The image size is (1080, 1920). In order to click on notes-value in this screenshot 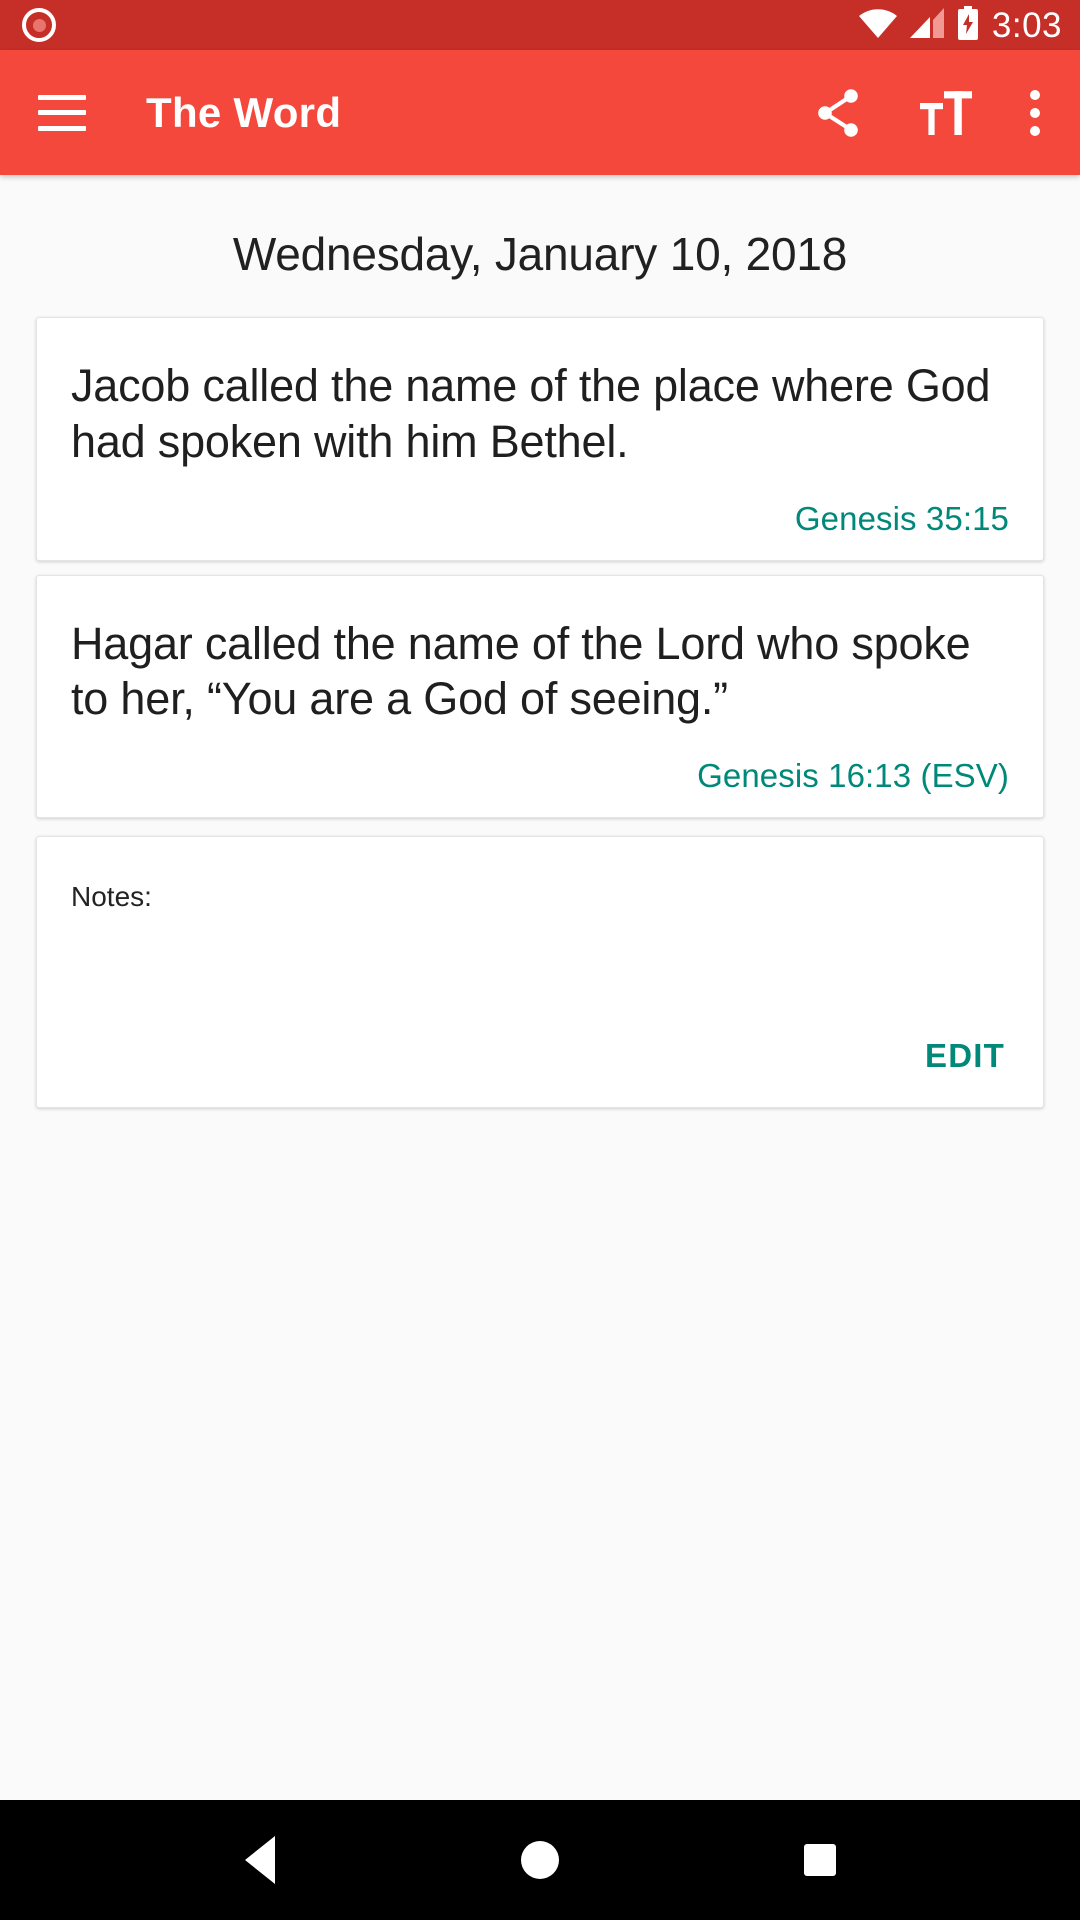, I will do `click(540, 972)`.